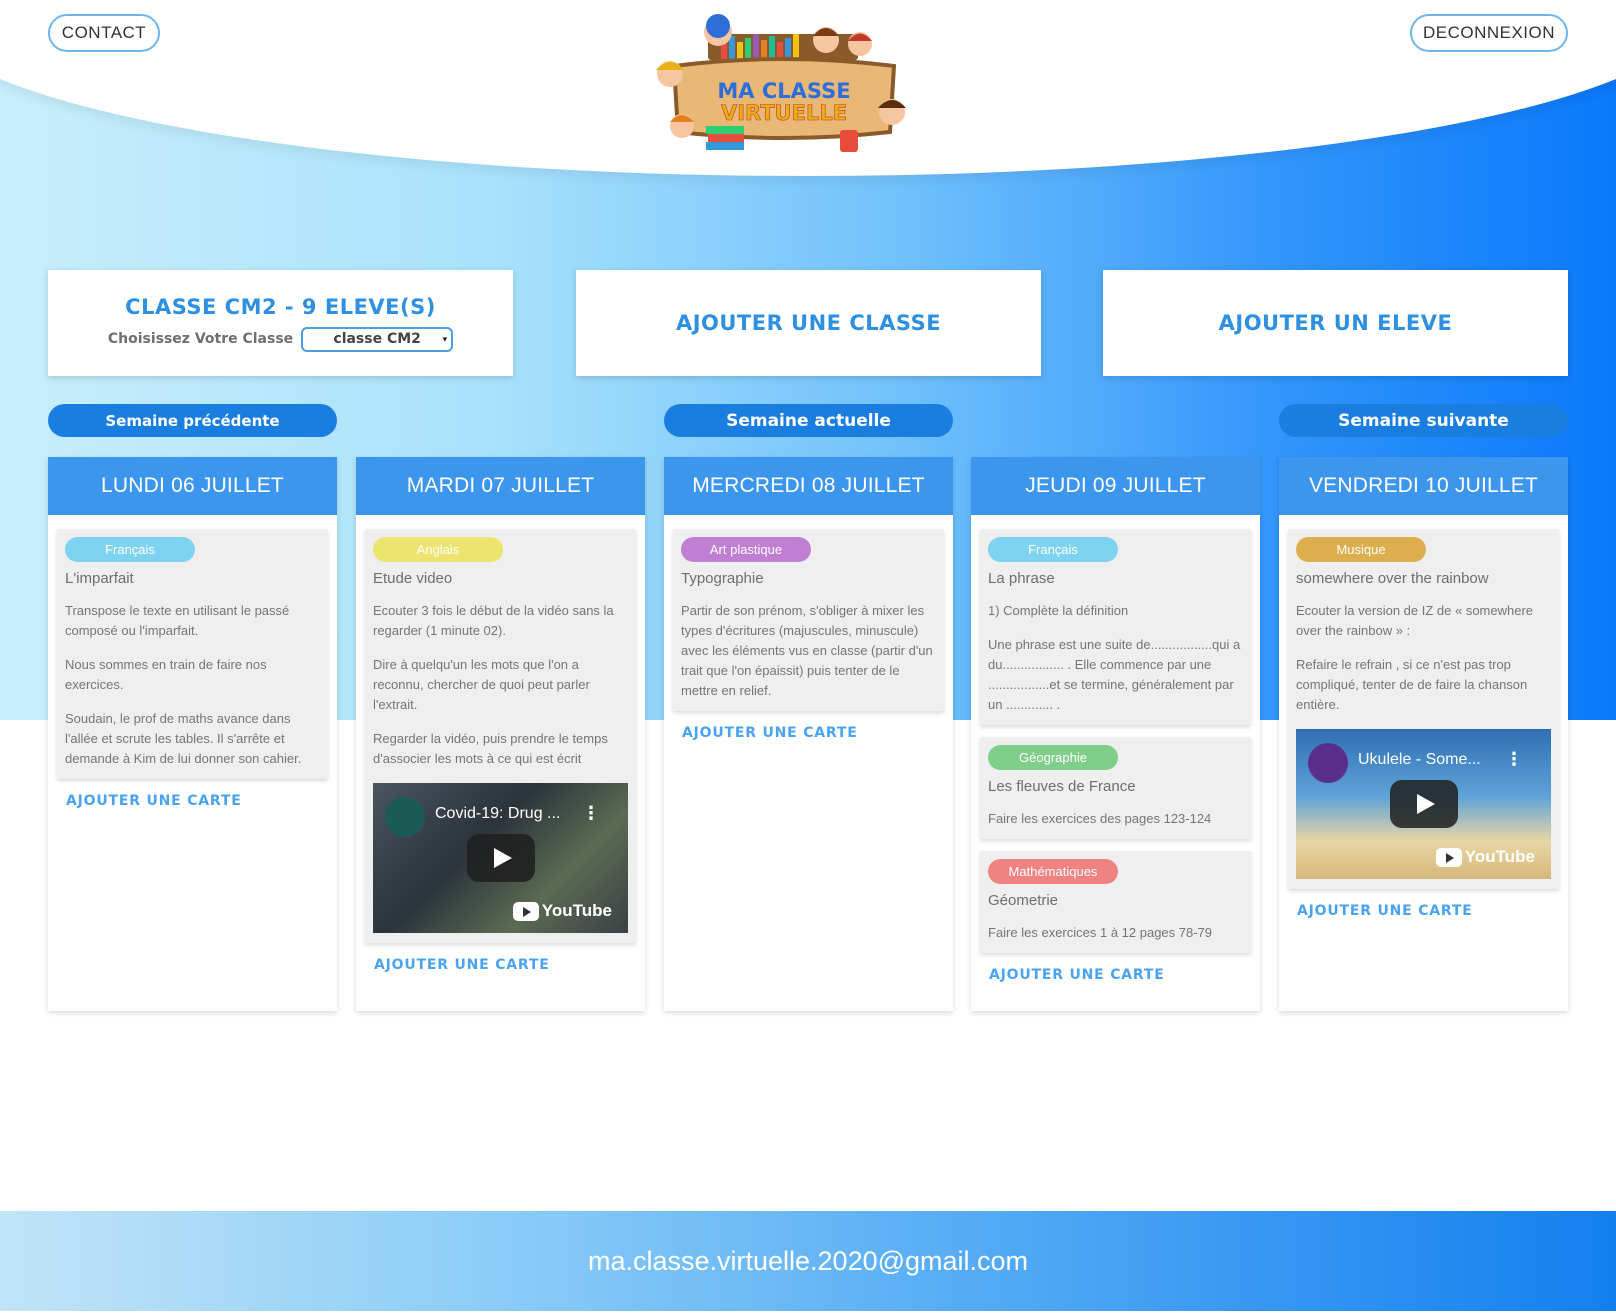 This screenshot has height=1316, width=1616. I want to click on add-class-button: AJOUTER UNE CLASSE, so click(808, 323).